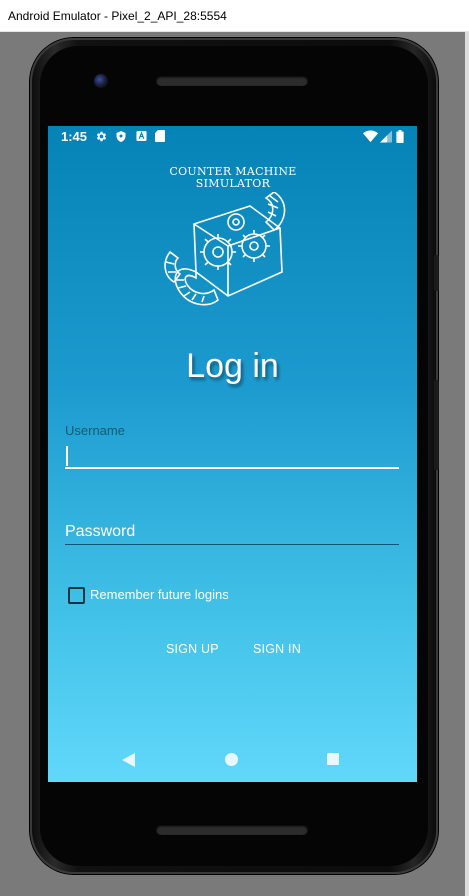  I want to click on recents-icon, so click(333, 759).